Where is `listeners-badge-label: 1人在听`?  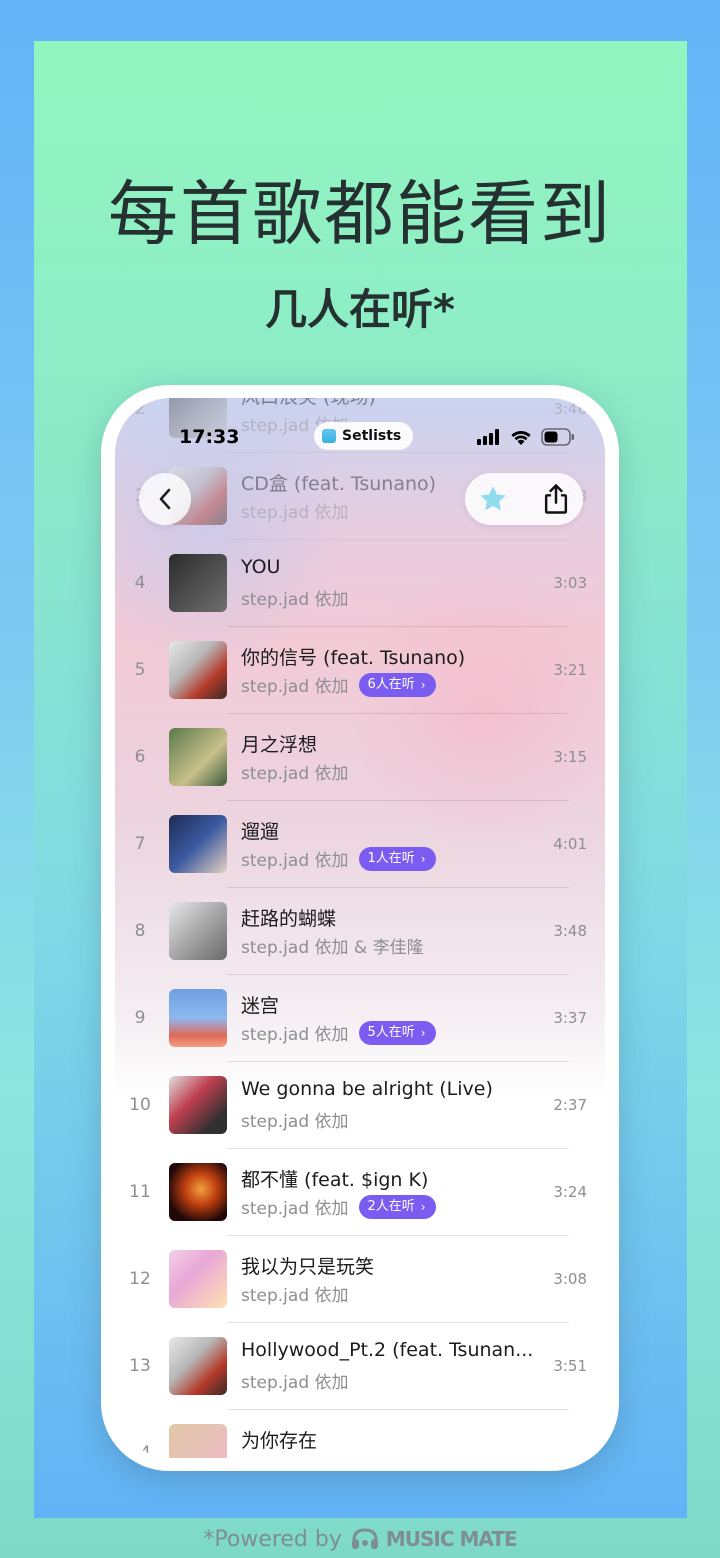 listeners-badge-label: 1人在听 is located at coordinates (391, 858).